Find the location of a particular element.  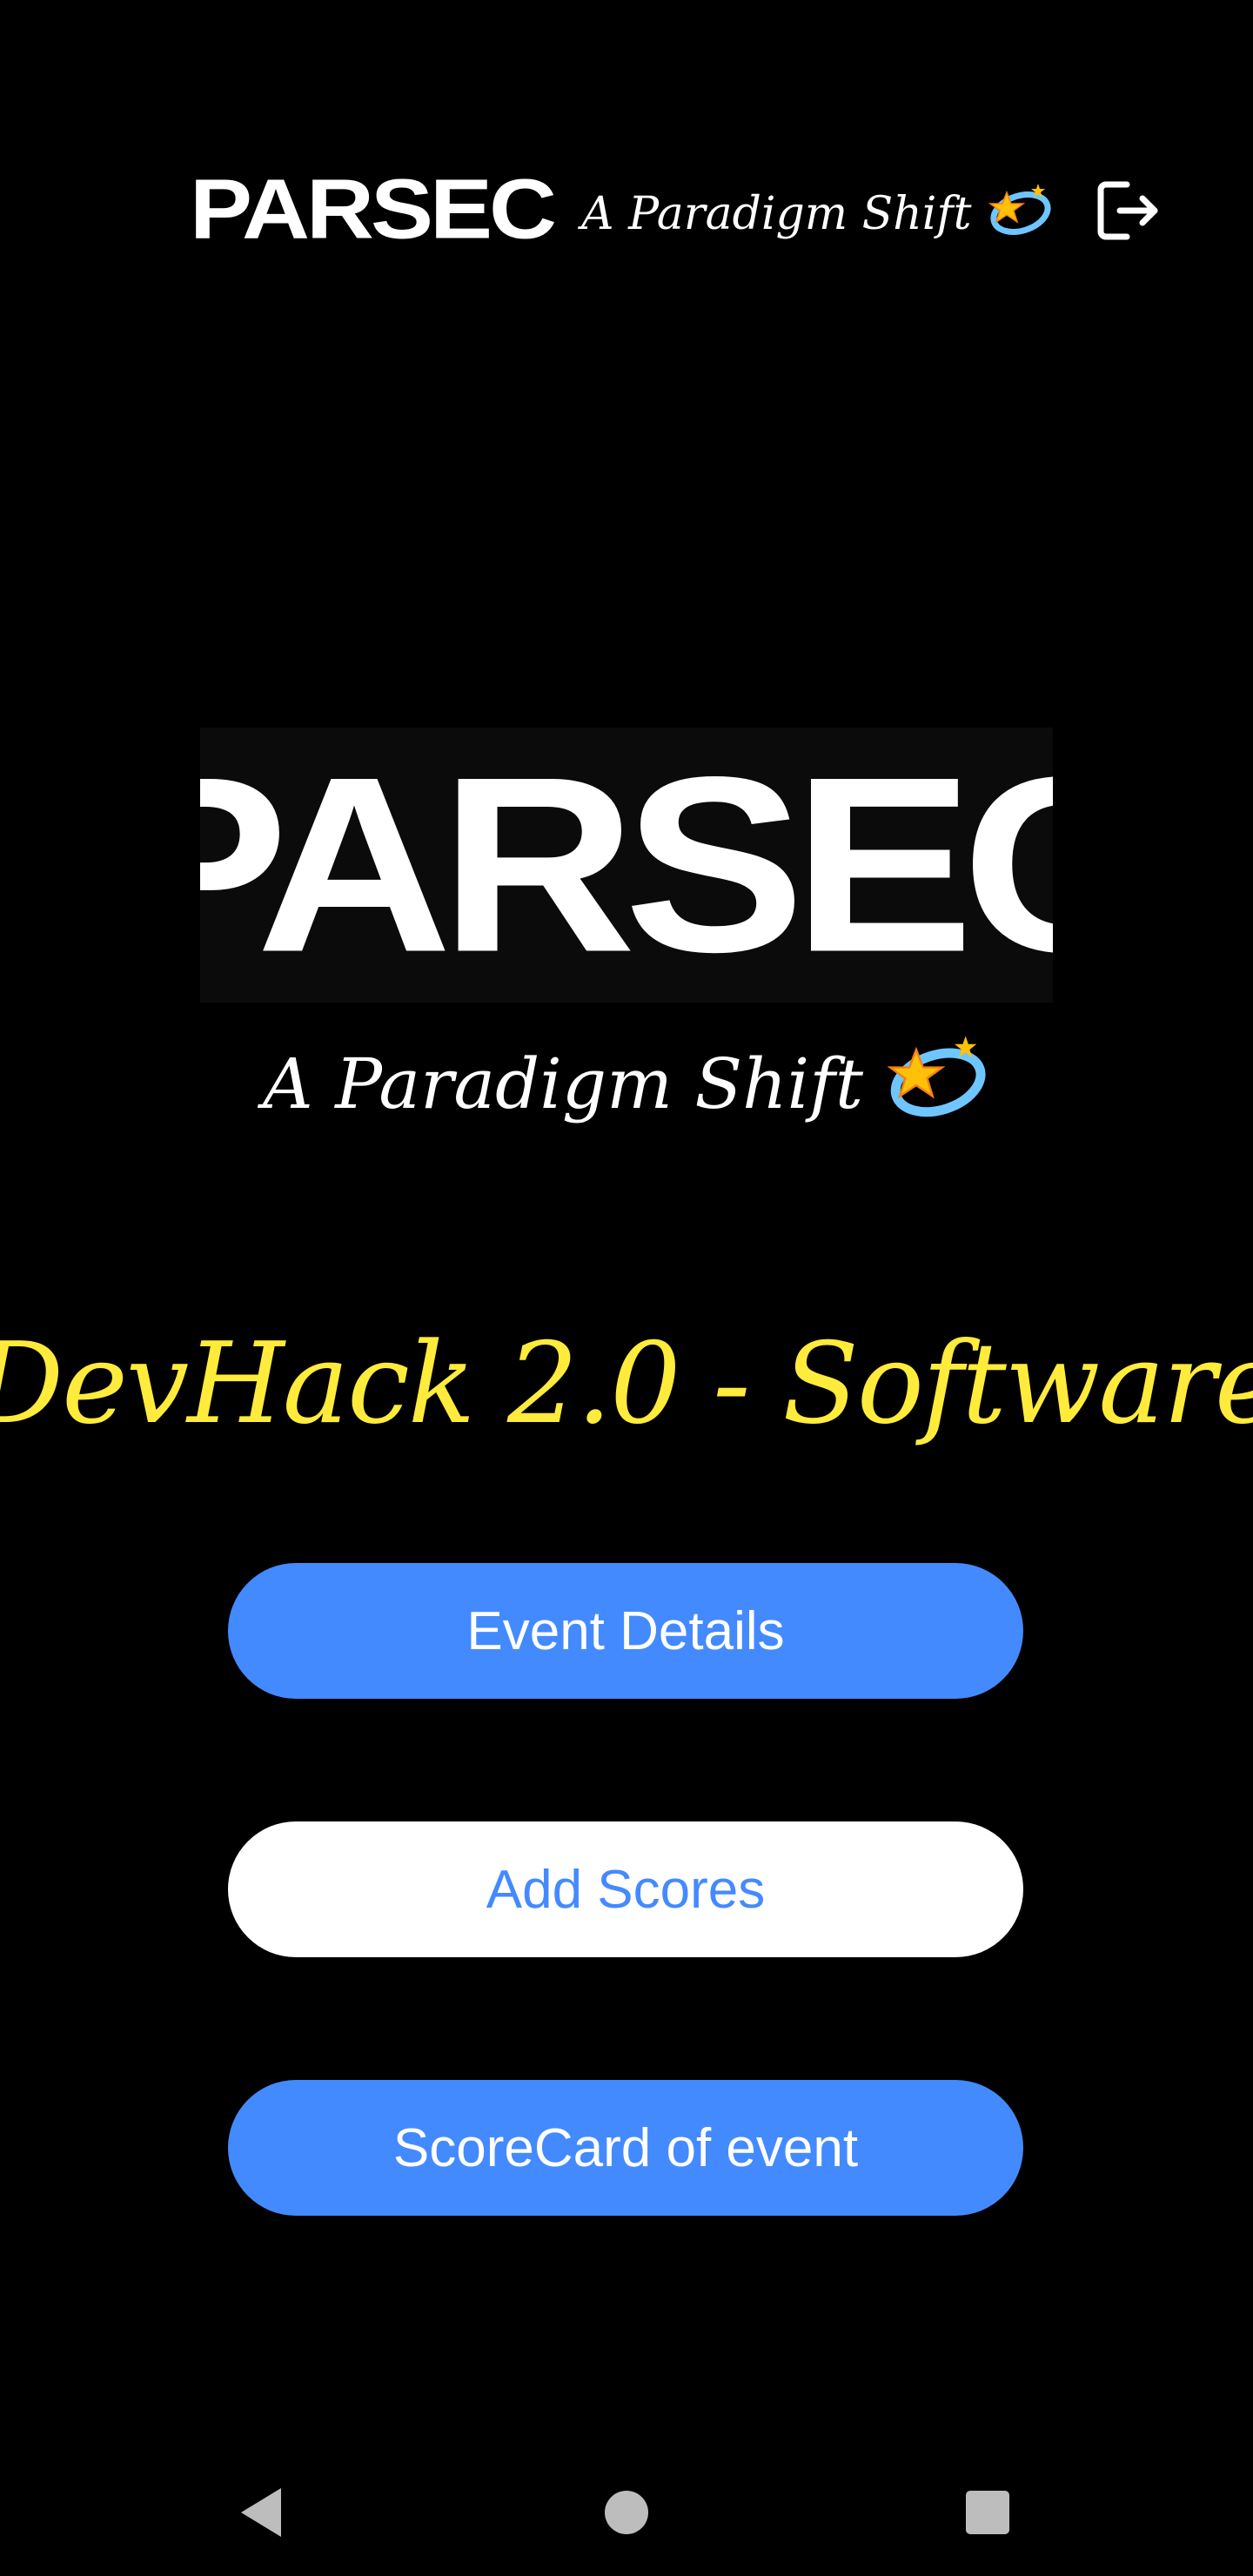

nav-recents-button is located at coordinates (987, 2512).